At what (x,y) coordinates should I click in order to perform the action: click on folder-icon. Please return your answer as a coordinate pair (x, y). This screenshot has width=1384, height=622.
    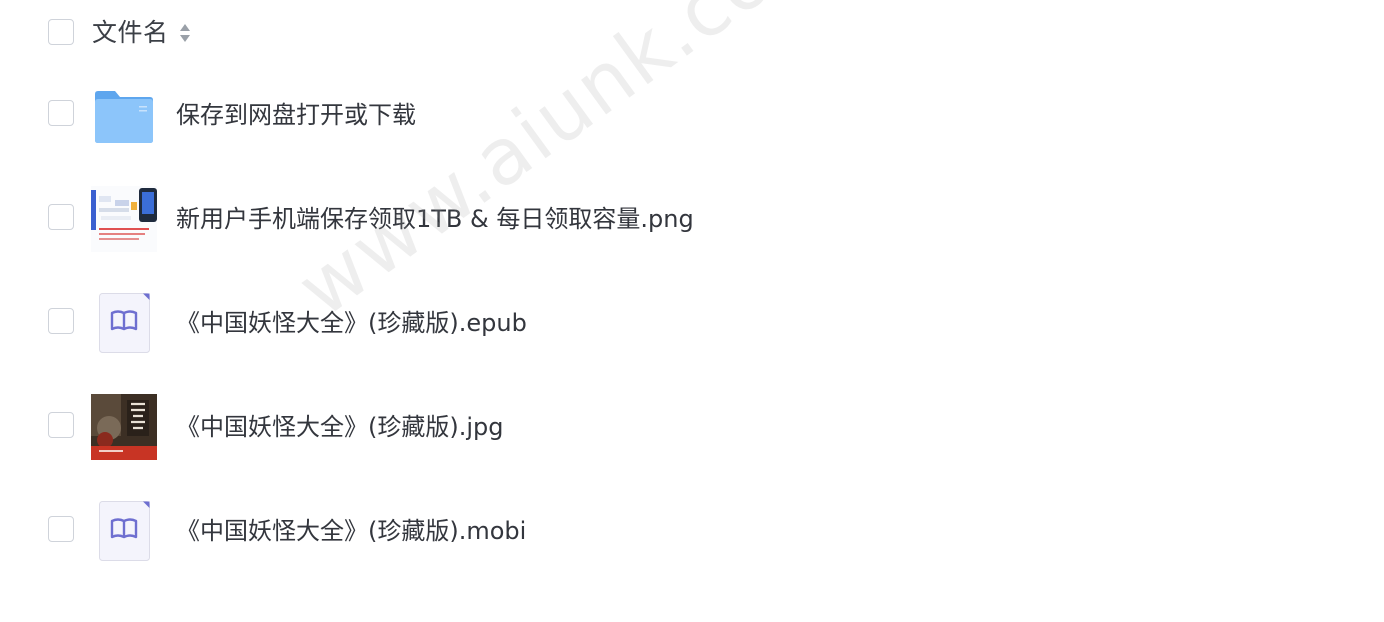
    Looking at the image, I should click on (124, 117).